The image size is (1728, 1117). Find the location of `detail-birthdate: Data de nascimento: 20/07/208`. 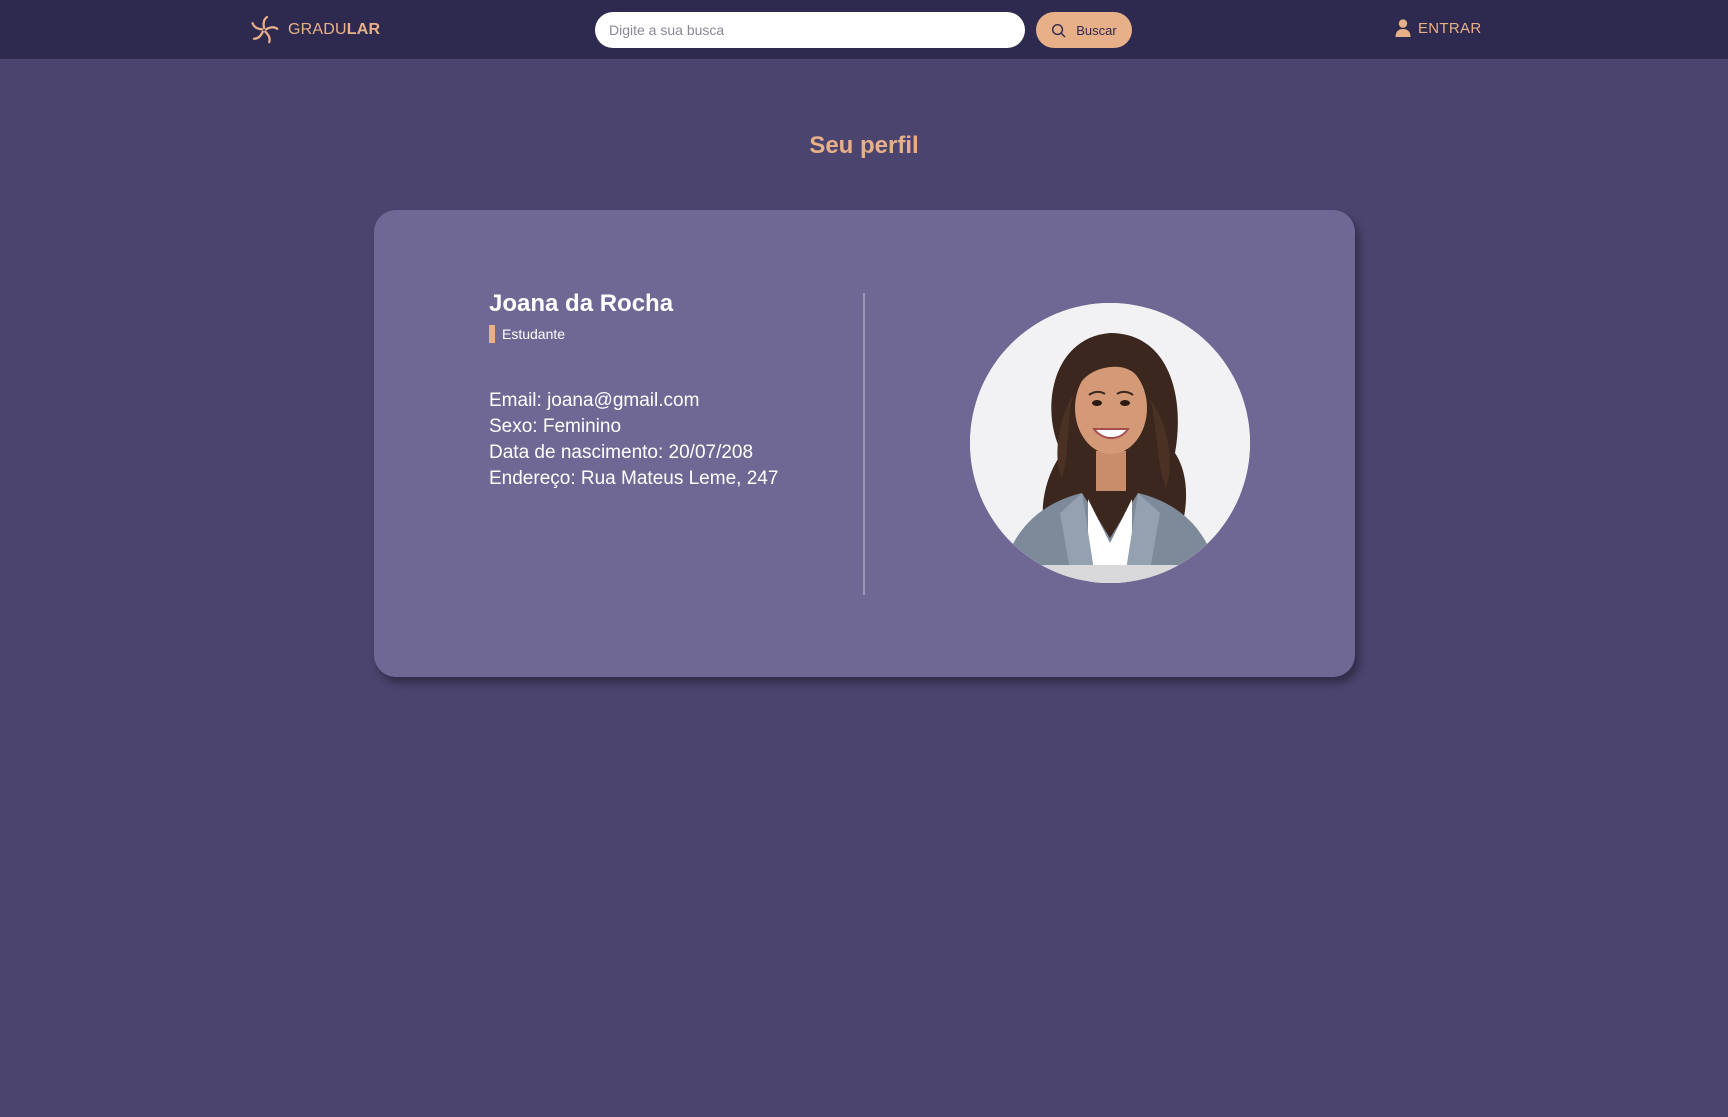

detail-birthdate: Data de nascimento: 20/07/208 is located at coordinates (621, 452).